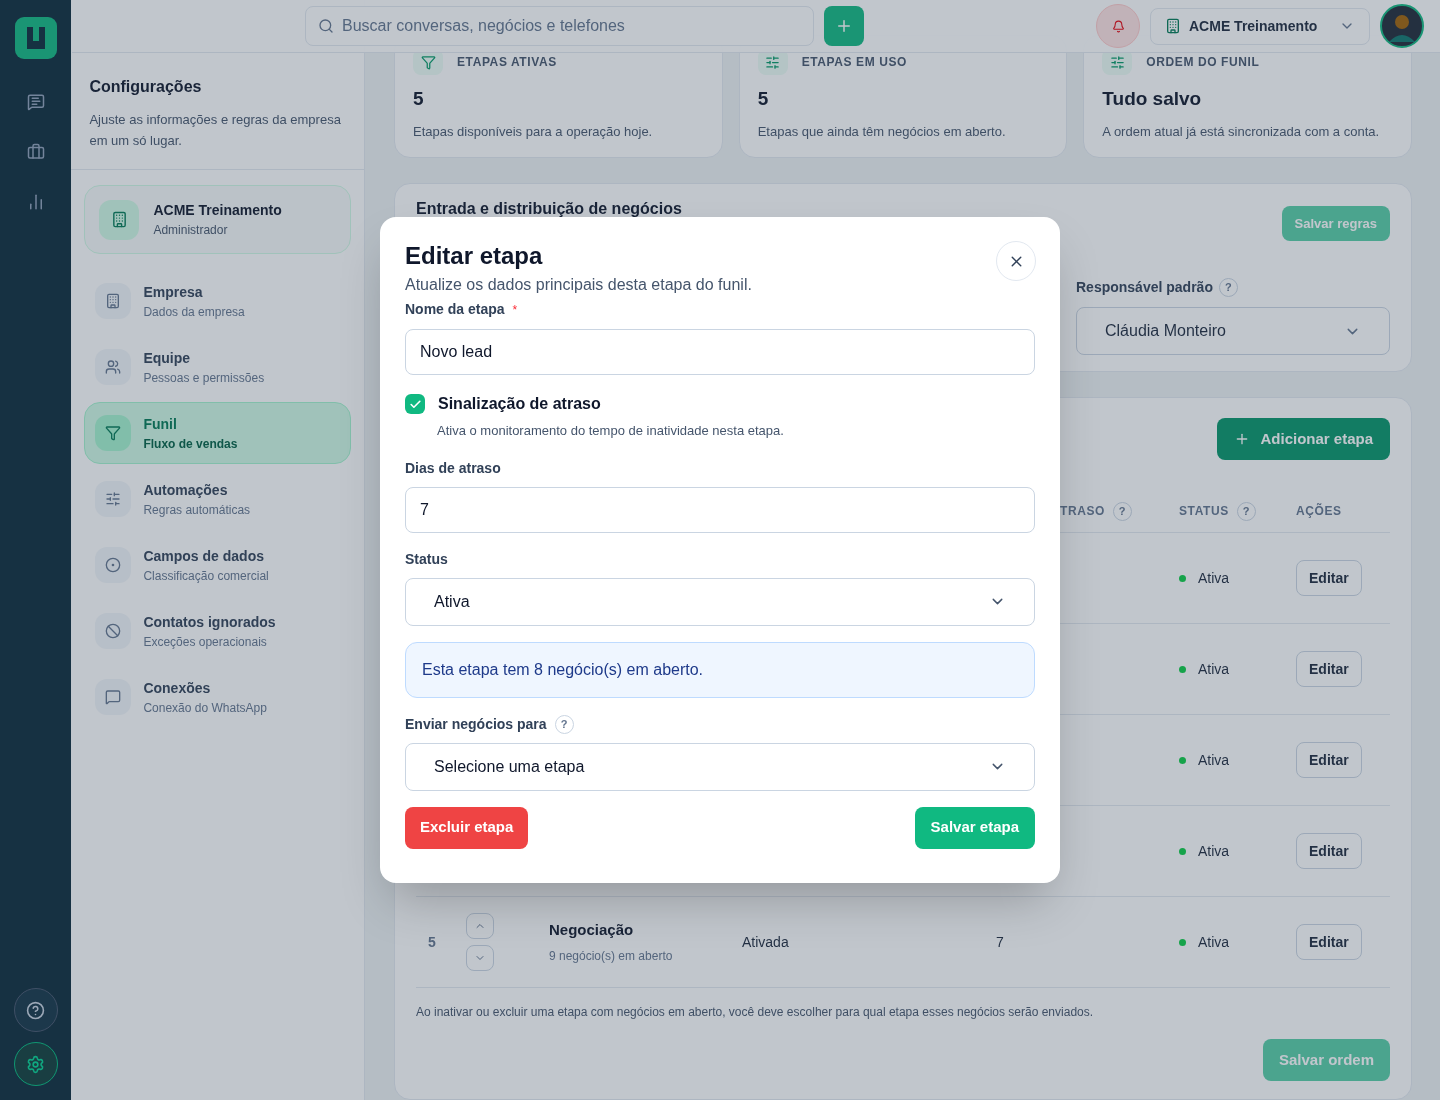  I want to click on column-header: TRASO, so click(1082, 511).